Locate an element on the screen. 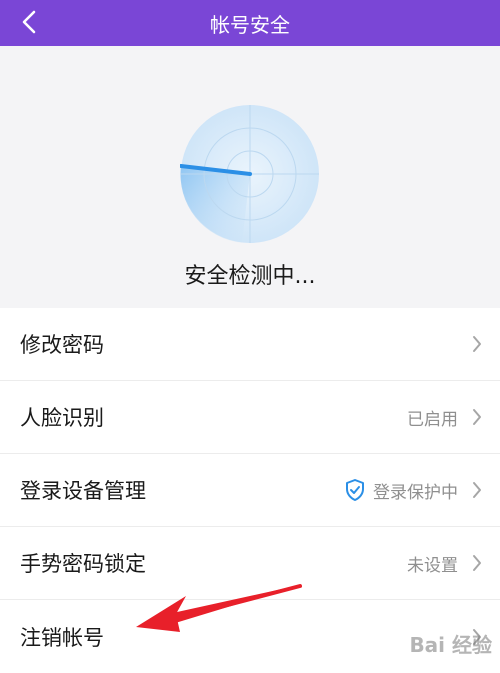  menu-item-label: 人脸识别 is located at coordinates (62, 418).